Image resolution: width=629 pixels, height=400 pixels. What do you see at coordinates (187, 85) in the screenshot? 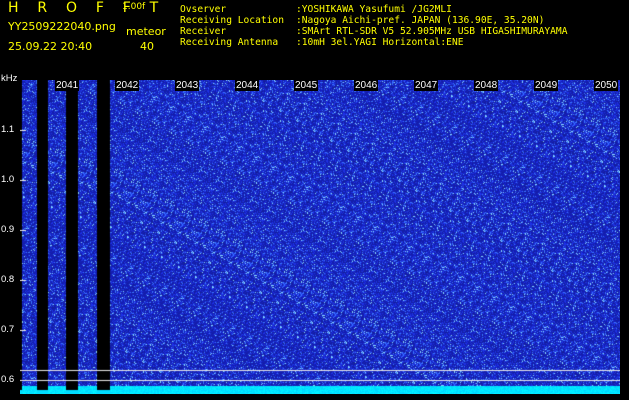
I see `time-tick-label: 2043` at bounding box center [187, 85].